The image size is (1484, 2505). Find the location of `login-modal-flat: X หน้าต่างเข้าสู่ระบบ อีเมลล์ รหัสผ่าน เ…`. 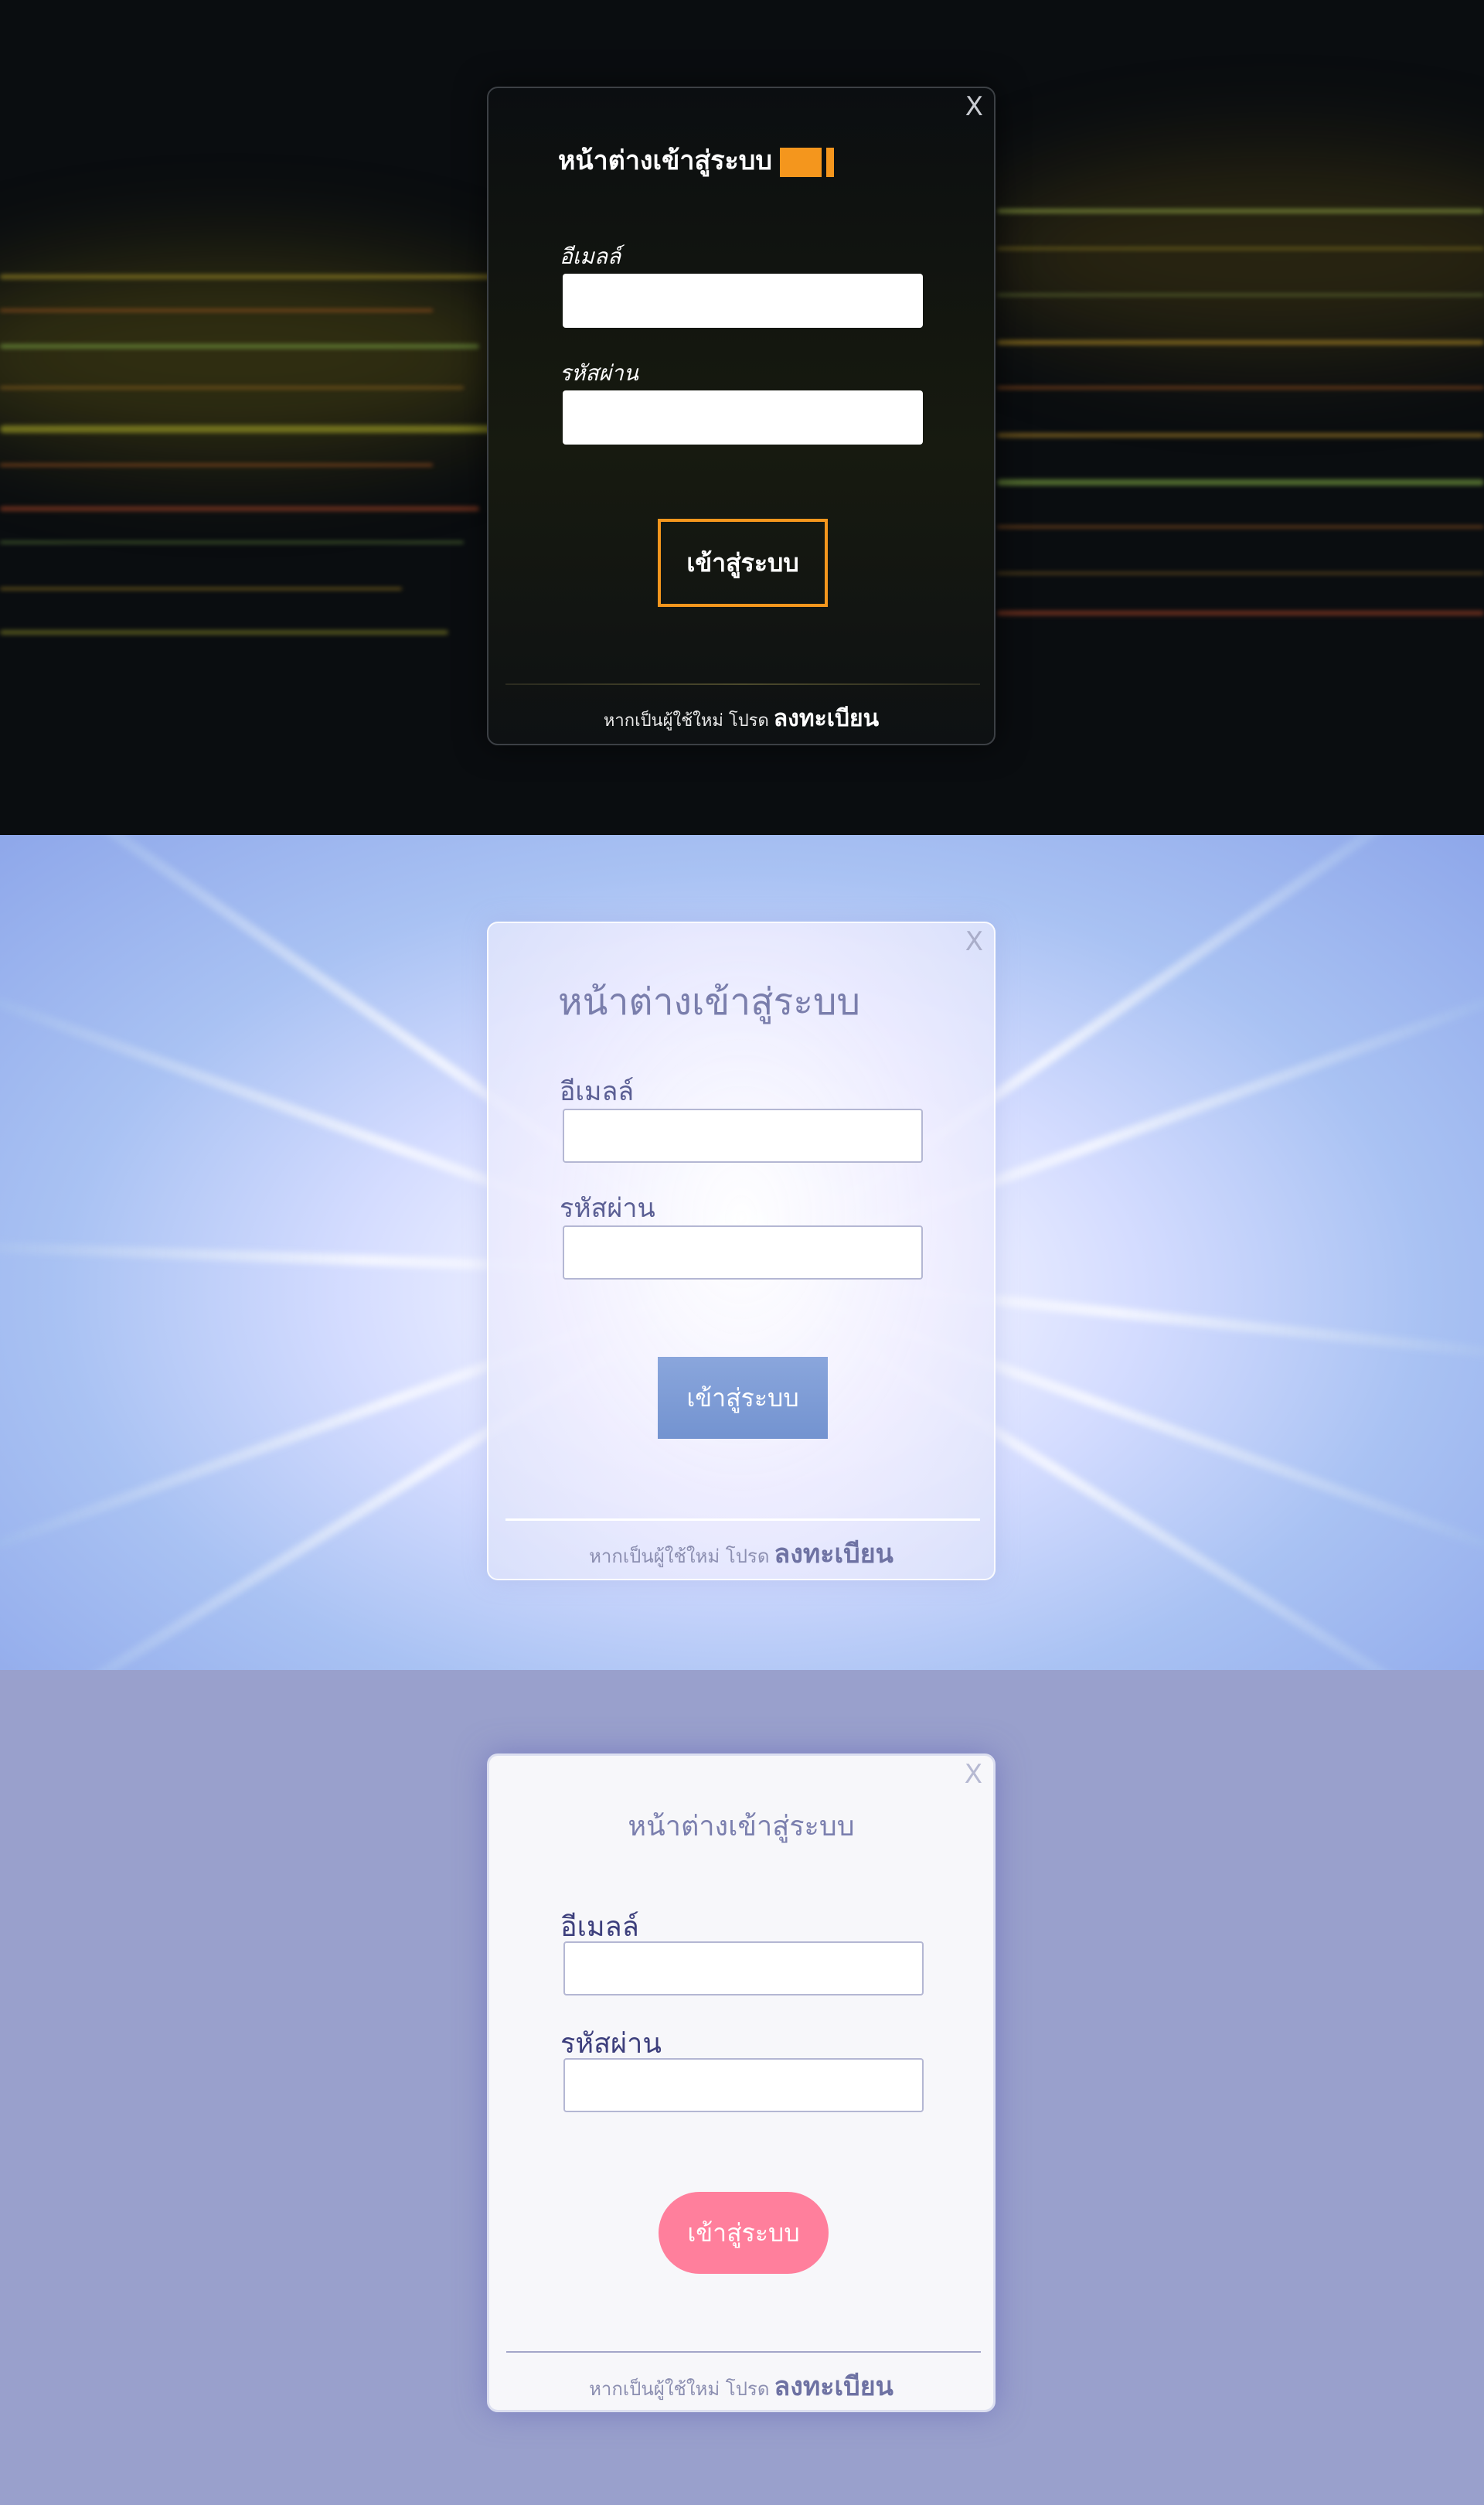

login-modal-flat: X หน้าต่างเข้าสู่ระบบ อีเมลล์ รหัสผ่าน เ… is located at coordinates (741, 2083).